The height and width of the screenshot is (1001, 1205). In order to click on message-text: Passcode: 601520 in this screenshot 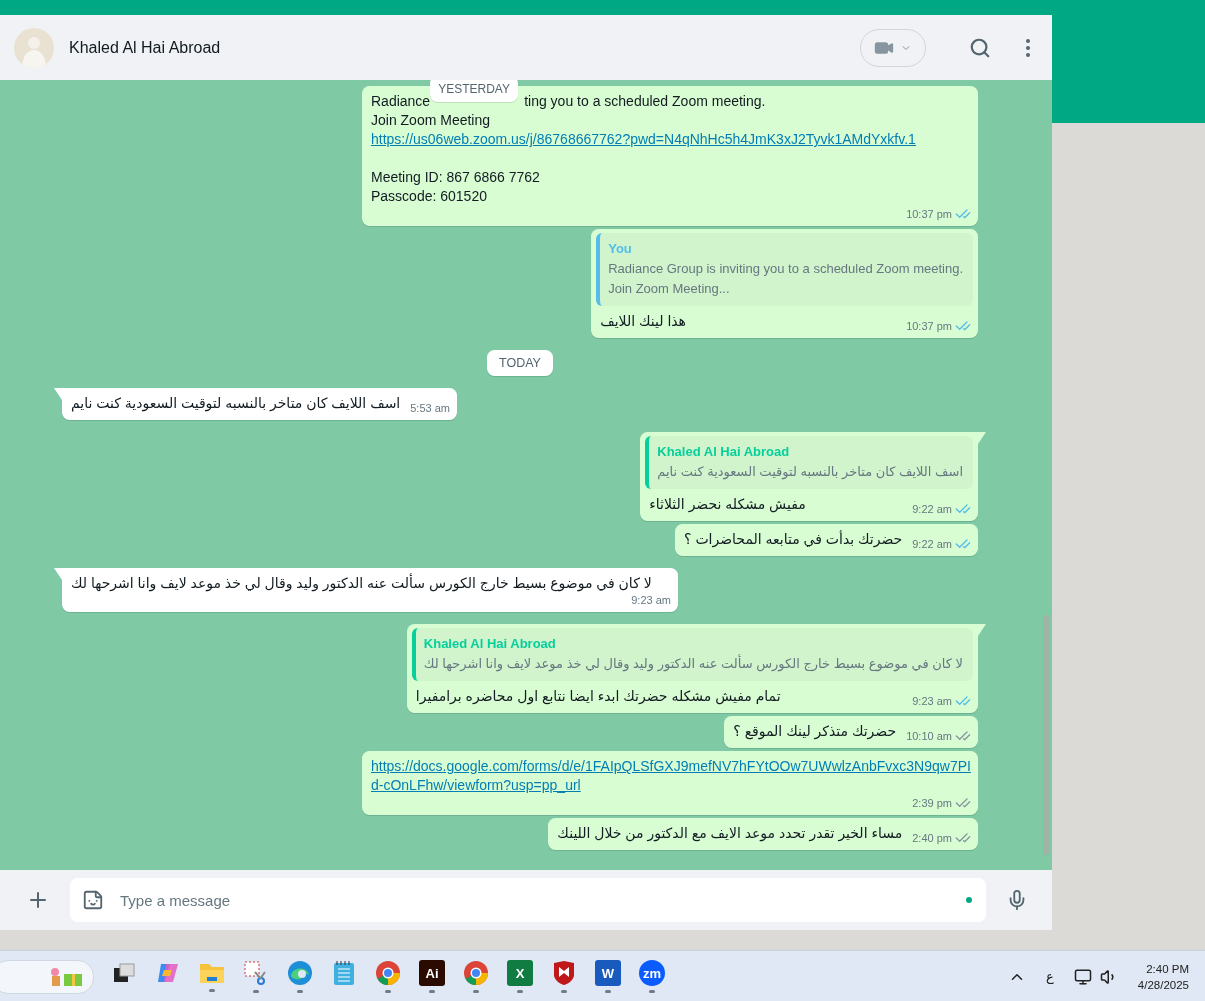, I will do `click(429, 196)`.